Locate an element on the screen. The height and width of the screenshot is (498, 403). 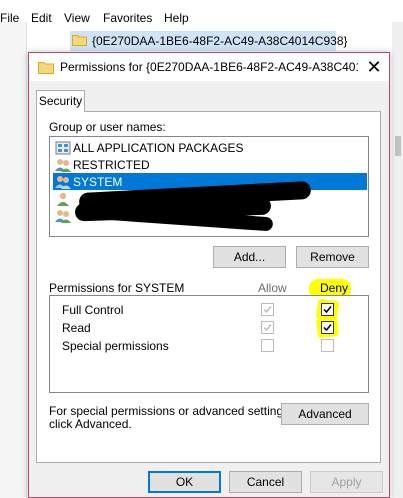
registry-scroll-thumb is located at coordinates (398, 146).